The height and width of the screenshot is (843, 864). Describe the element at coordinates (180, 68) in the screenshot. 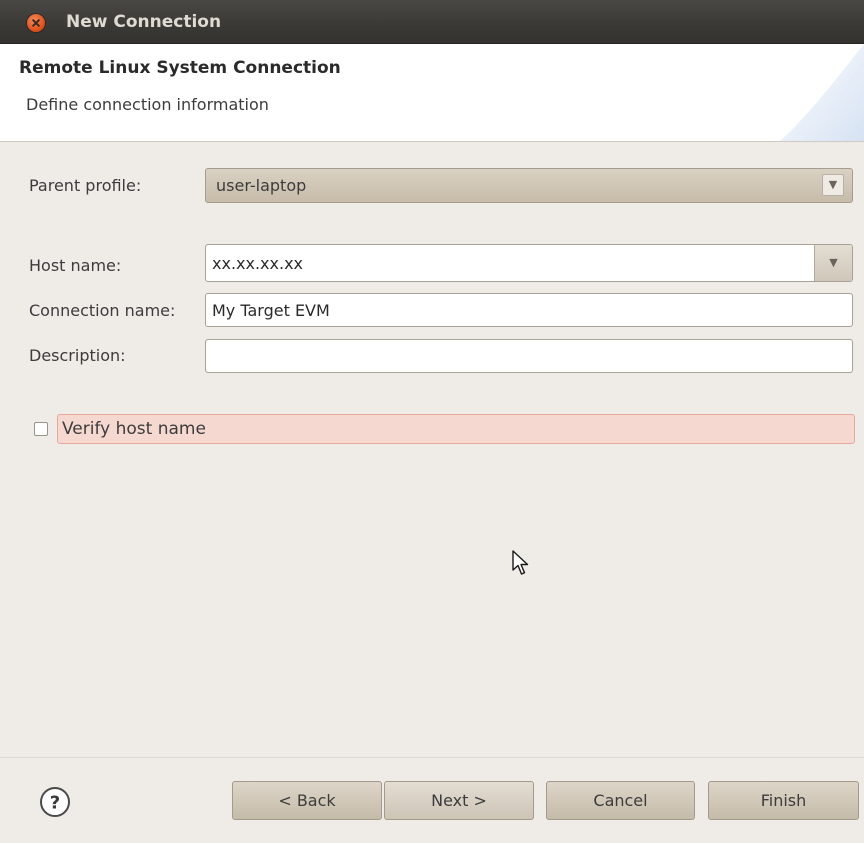

I see `banner-title: Remote Linux System Connection` at that location.